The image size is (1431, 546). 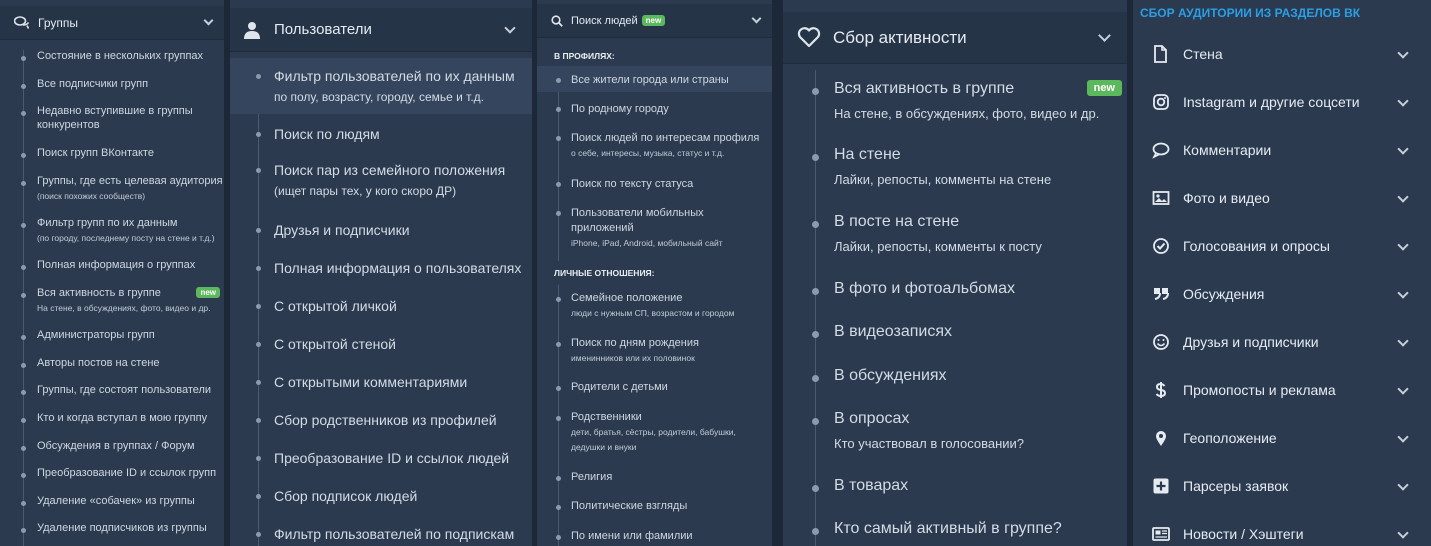 I want to click on group-menu-item: Преобразование ID и ссылок групп, so click(x=112, y=476).